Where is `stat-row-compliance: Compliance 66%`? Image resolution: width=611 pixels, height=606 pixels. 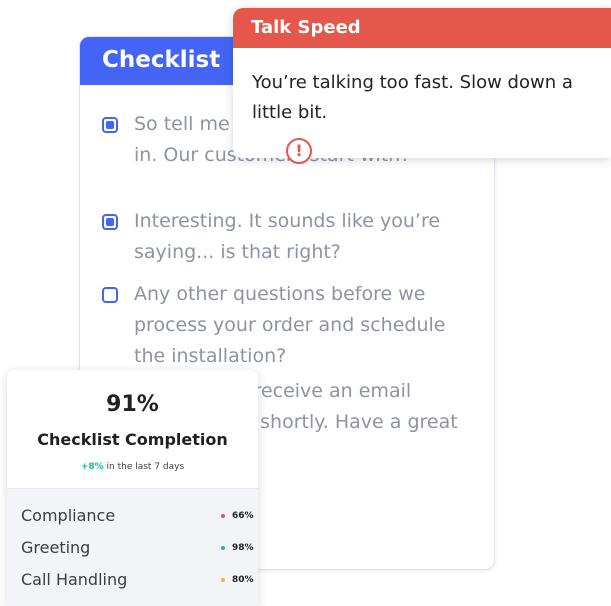 stat-row-compliance: Compliance 66% is located at coordinates (137, 516).